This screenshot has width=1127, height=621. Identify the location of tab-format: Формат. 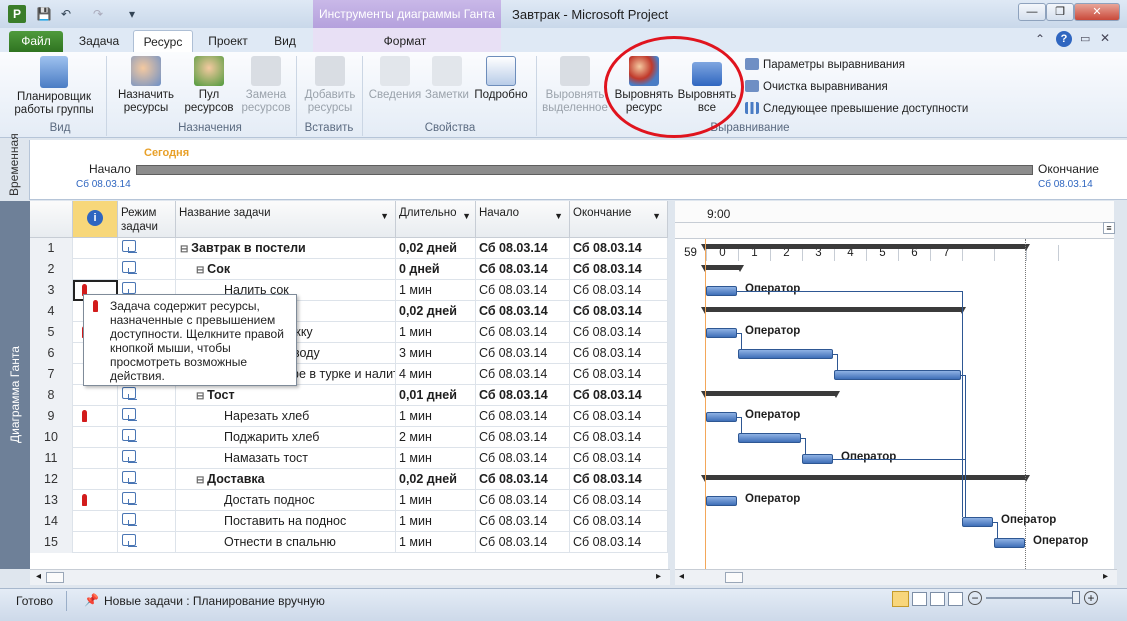
(405, 41).